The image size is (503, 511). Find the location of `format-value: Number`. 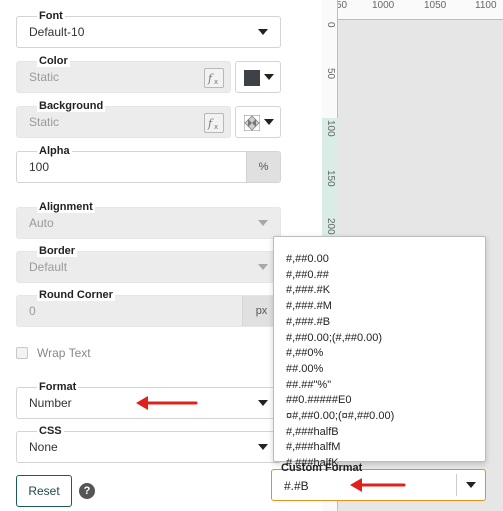

format-value: Number is located at coordinates (50, 403).